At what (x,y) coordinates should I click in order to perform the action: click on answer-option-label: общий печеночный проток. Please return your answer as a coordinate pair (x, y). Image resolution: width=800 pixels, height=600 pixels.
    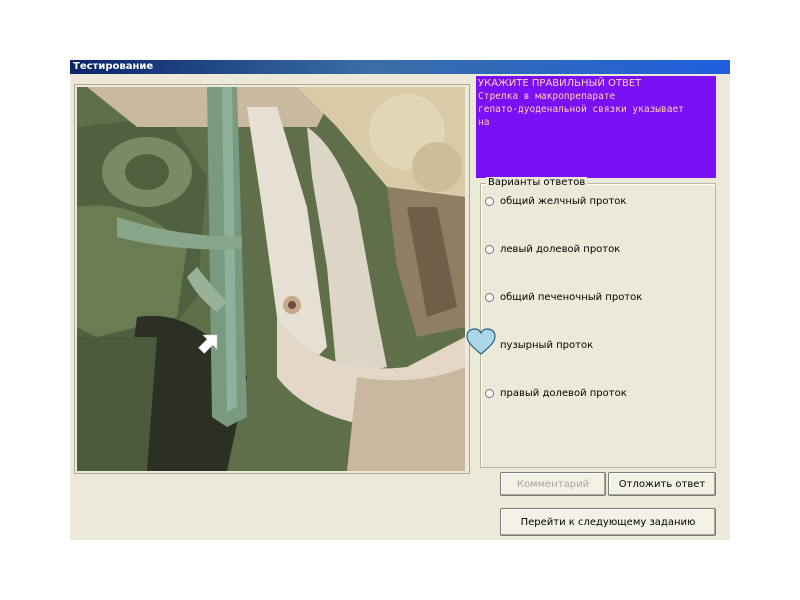
    Looking at the image, I should click on (571, 297).